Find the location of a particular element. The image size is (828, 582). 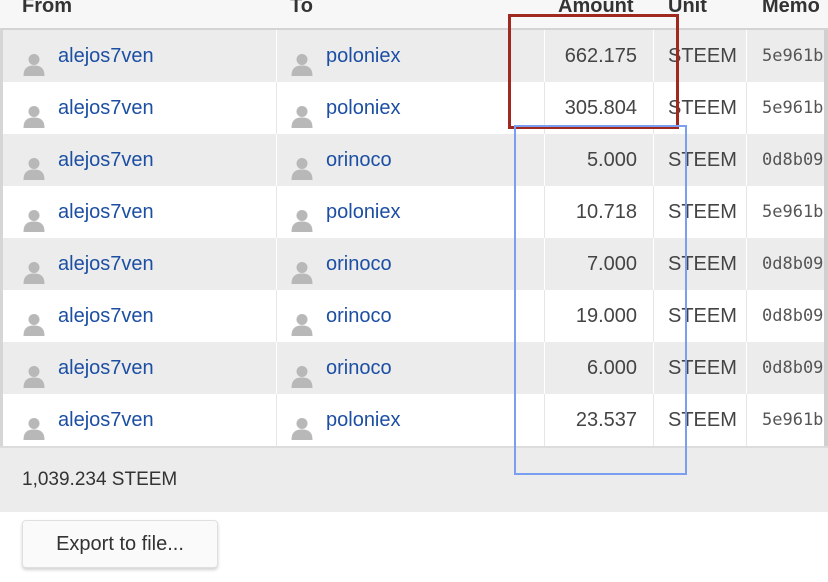

table-row: alejos7ven orinoco 6.000 STEEM 0d8b094 is located at coordinates (414, 368).